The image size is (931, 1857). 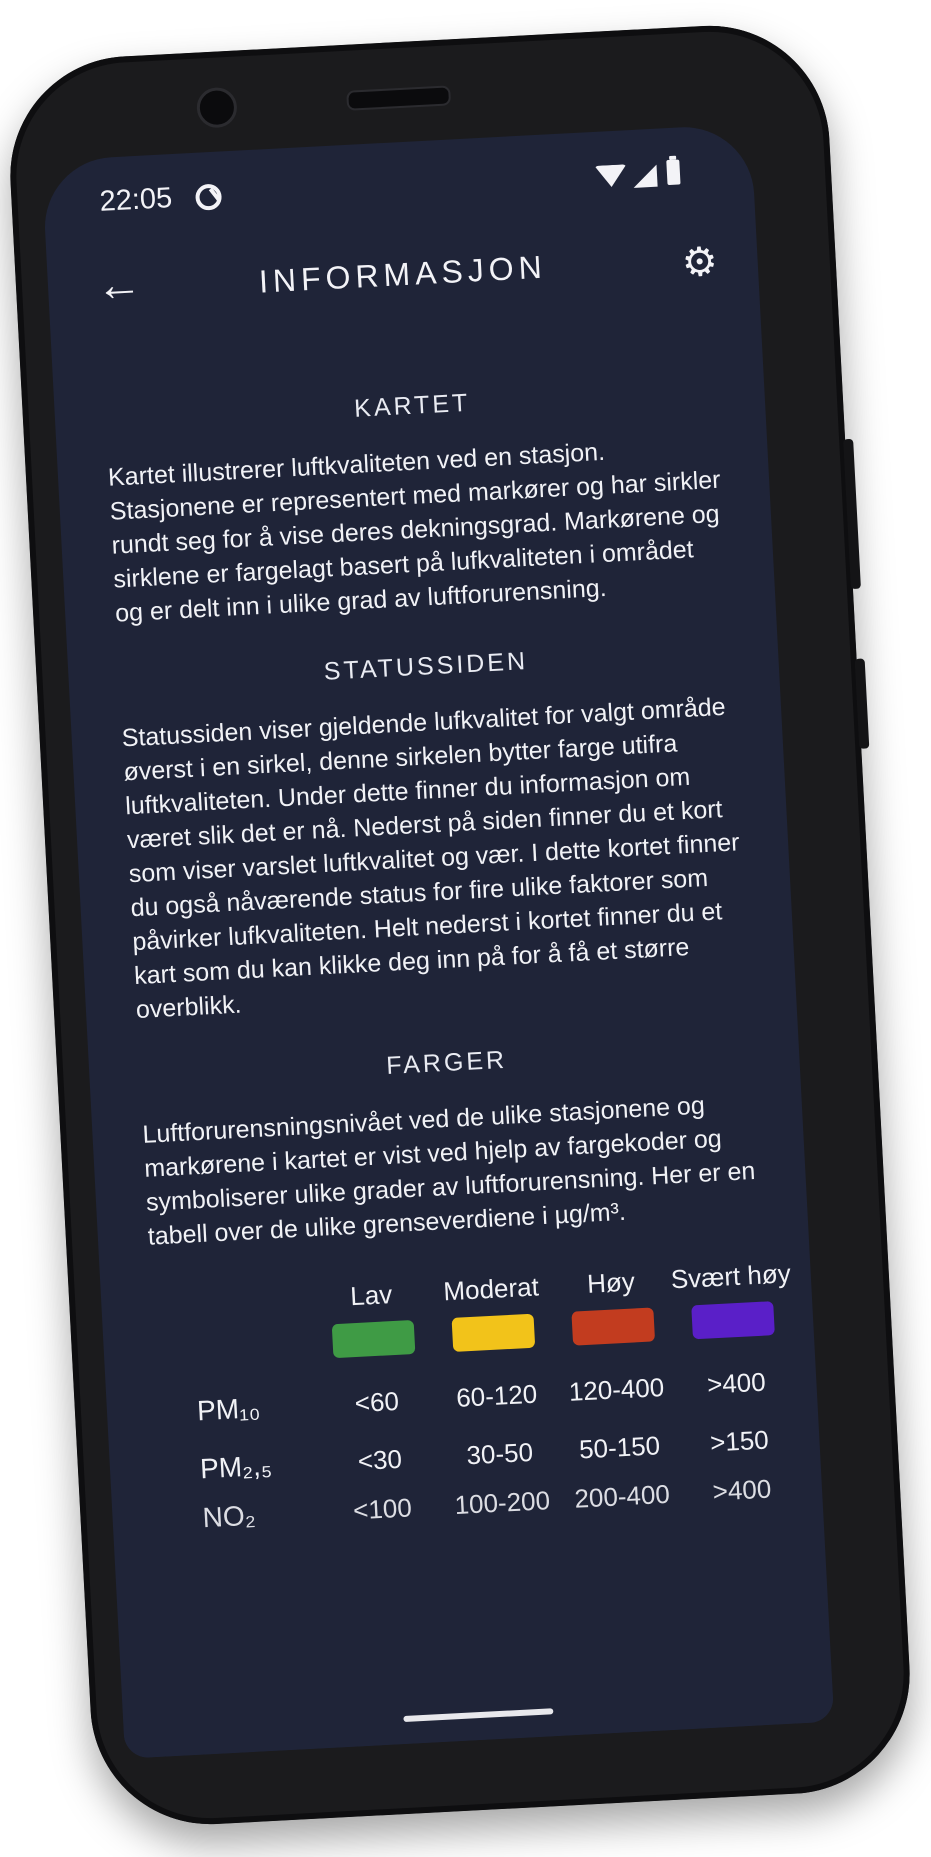 What do you see at coordinates (493, 1332) in the screenshot?
I see `swatch-moderat` at bounding box center [493, 1332].